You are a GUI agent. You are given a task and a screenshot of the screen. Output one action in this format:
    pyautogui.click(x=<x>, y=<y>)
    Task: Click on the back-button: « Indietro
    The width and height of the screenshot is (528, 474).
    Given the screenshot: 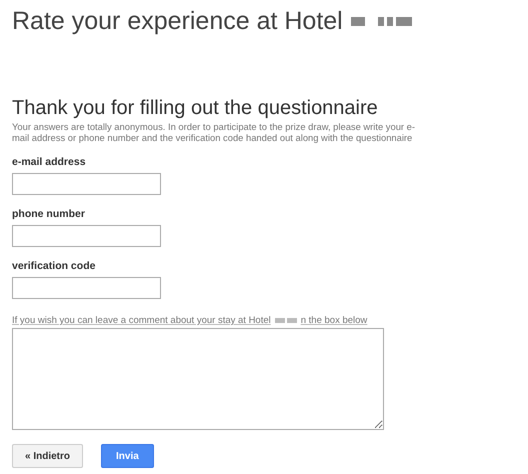 What is the action you would take?
    pyautogui.click(x=48, y=456)
    